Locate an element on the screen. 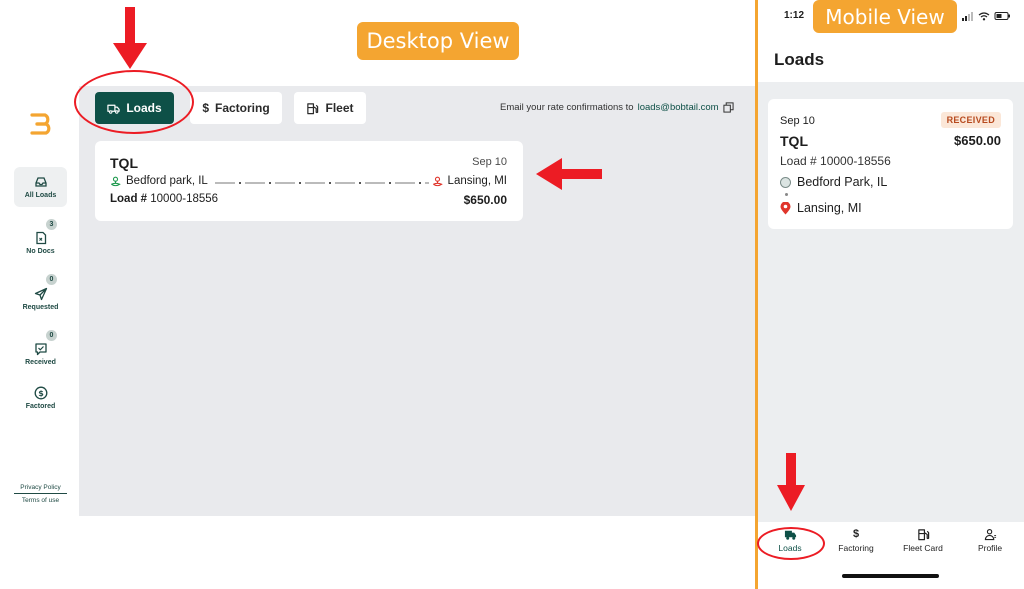 The width and height of the screenshot is (1024, 589). location-pin-icon is located at coordinates (785, 207).